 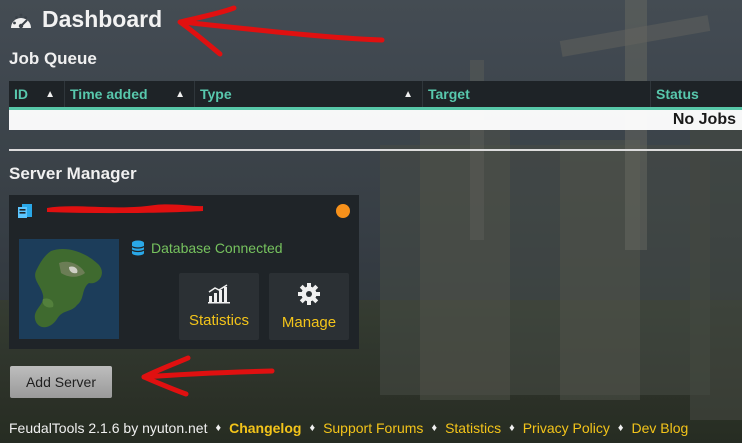 What do you see at coordinates (309, 306) in the screenshot?
I see `manage-button: Manage` at bounding box center [309, 306].